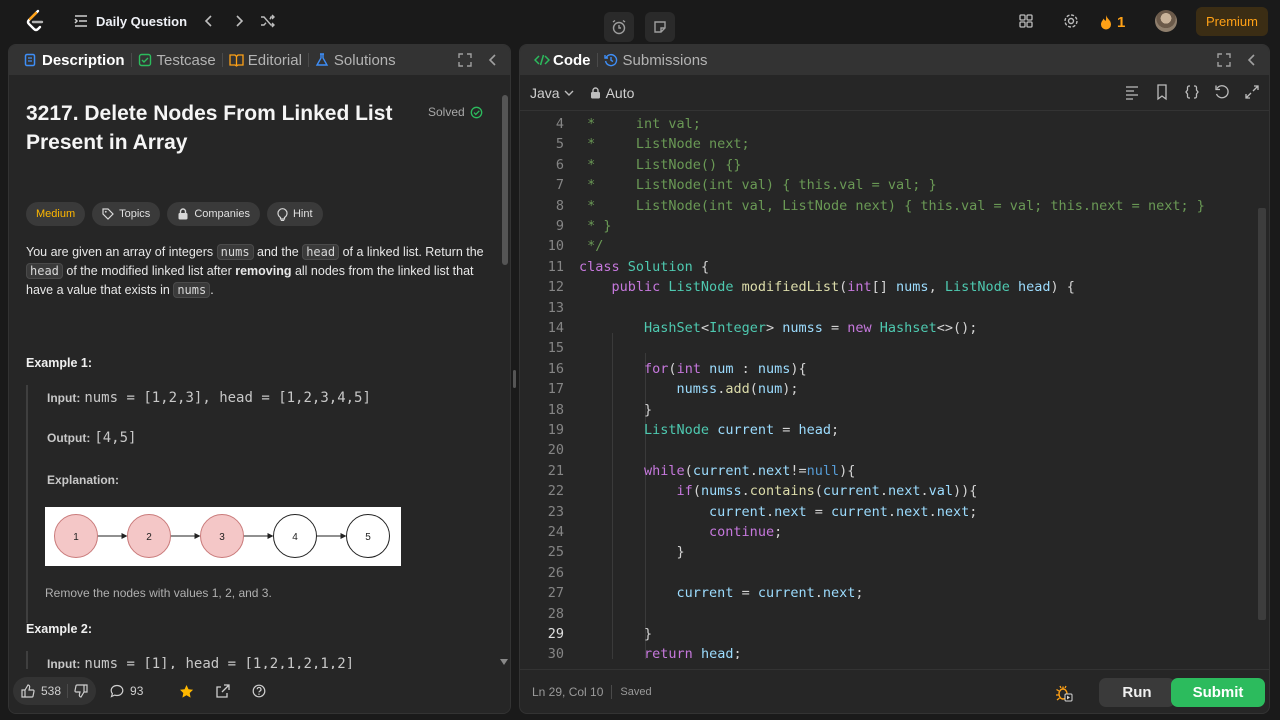 The image size is (1280, 720). Describe the element at coordinates (635, 144) in the screenshot. I see `code-line: 5 * ListNode next;` at that location.